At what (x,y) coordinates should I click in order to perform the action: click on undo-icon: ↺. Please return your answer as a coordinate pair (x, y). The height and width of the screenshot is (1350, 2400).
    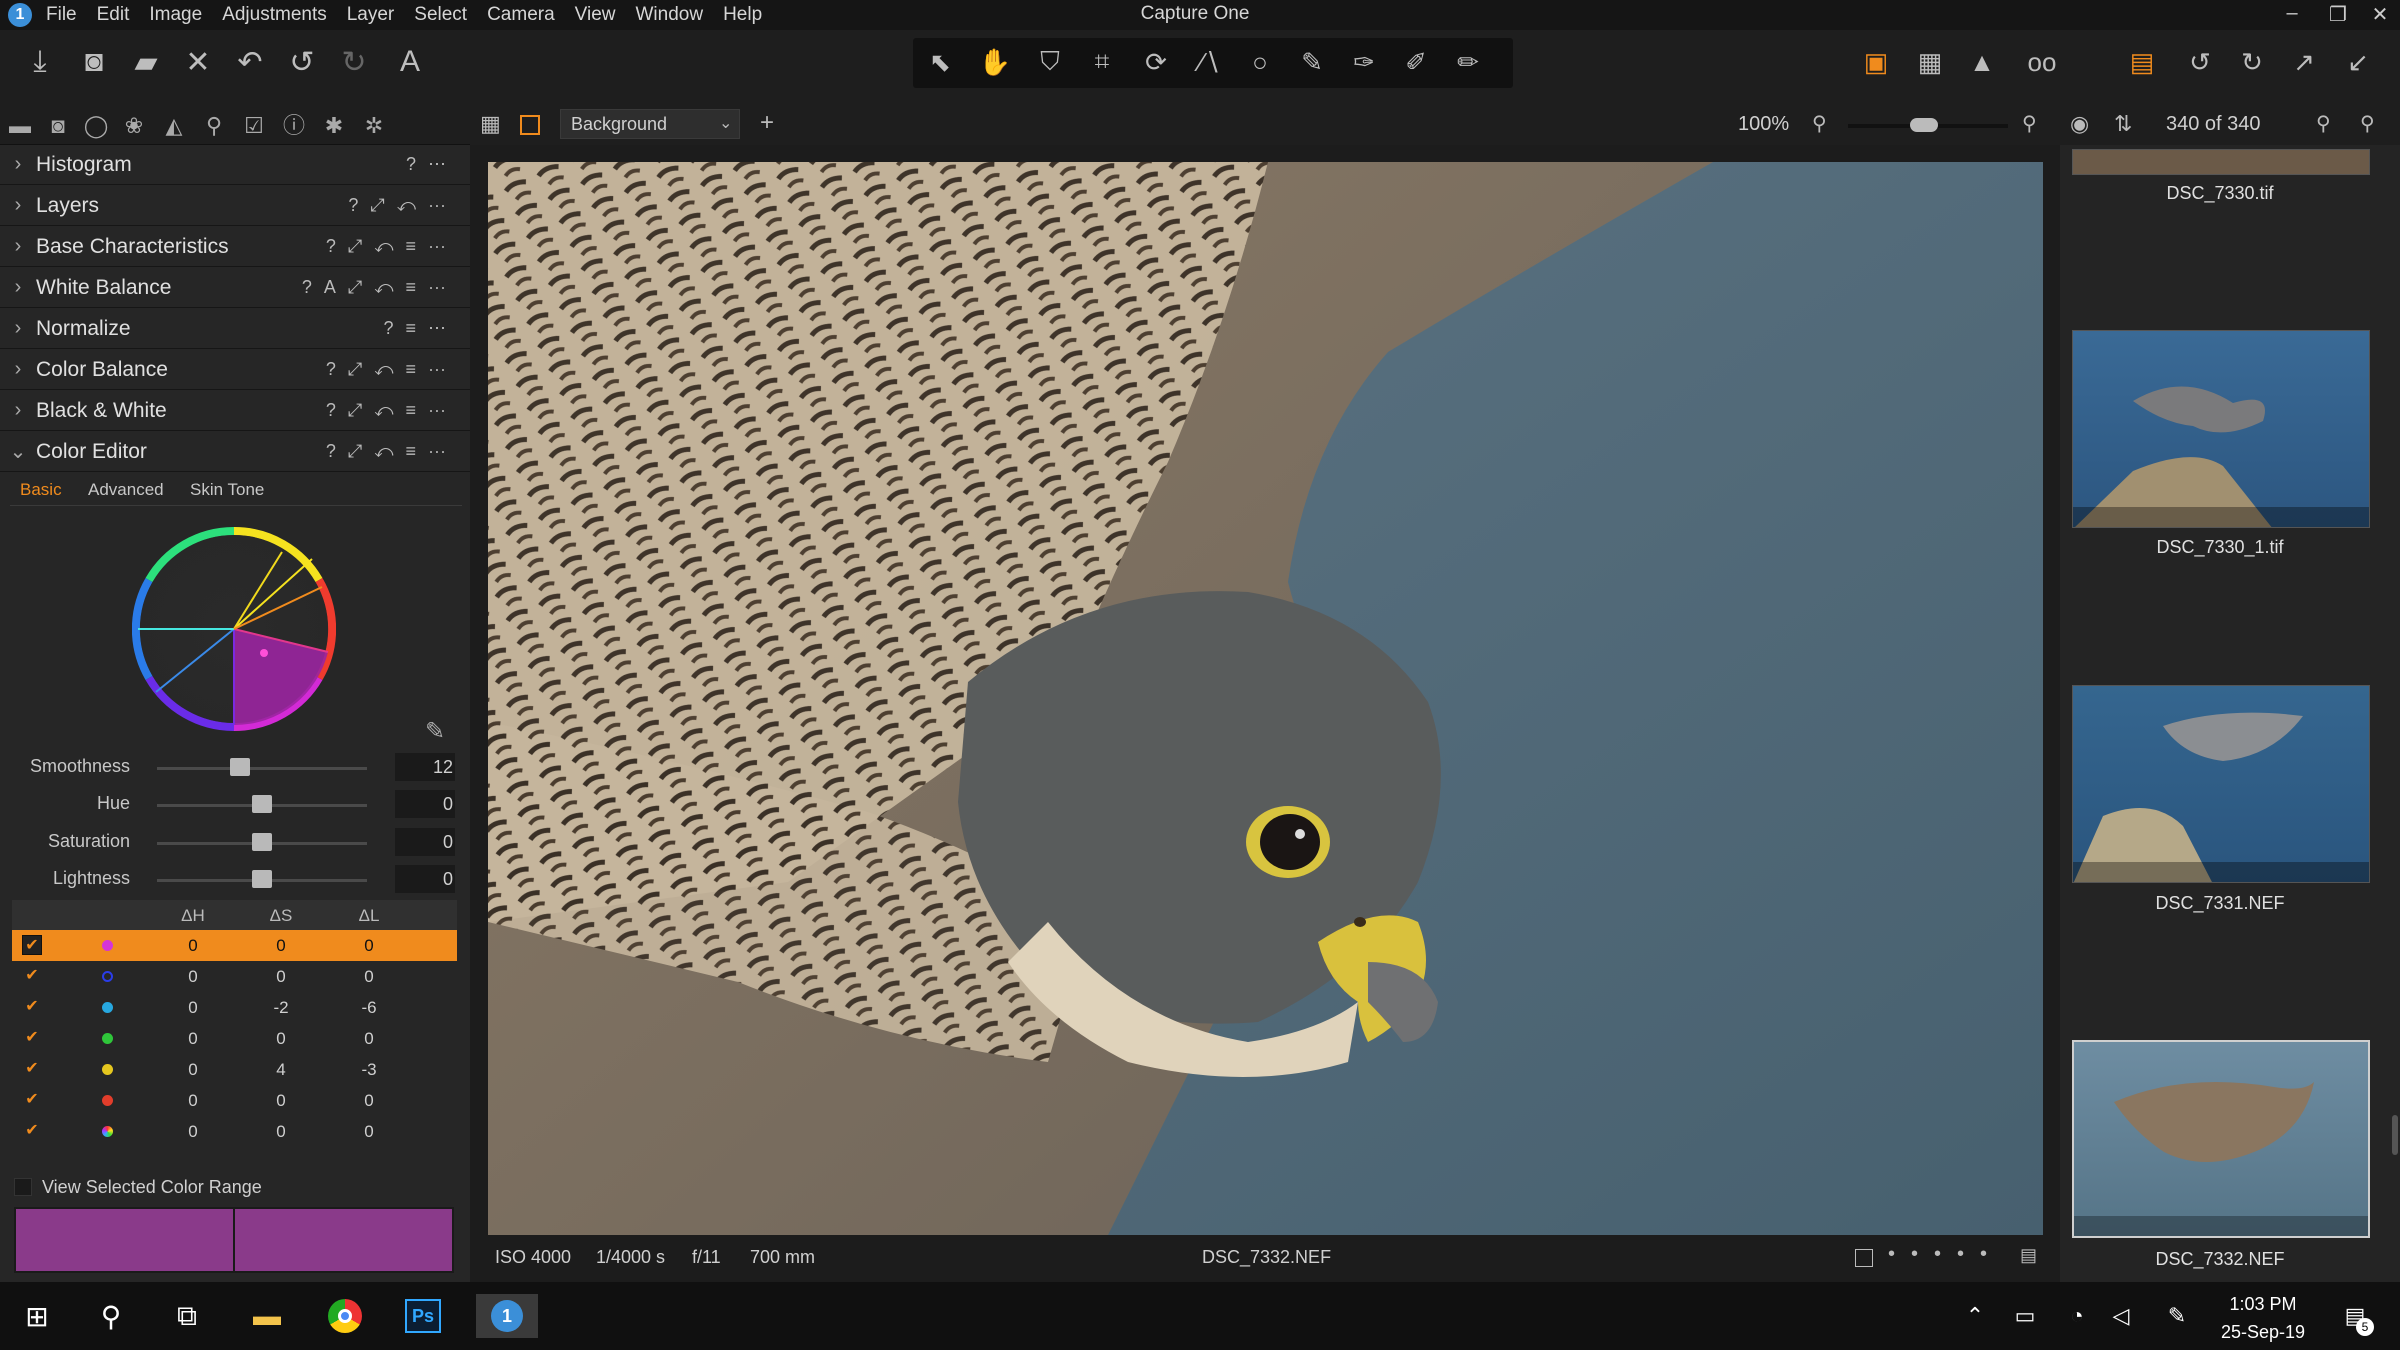
    Looking at the image, I should click on (302, 62).